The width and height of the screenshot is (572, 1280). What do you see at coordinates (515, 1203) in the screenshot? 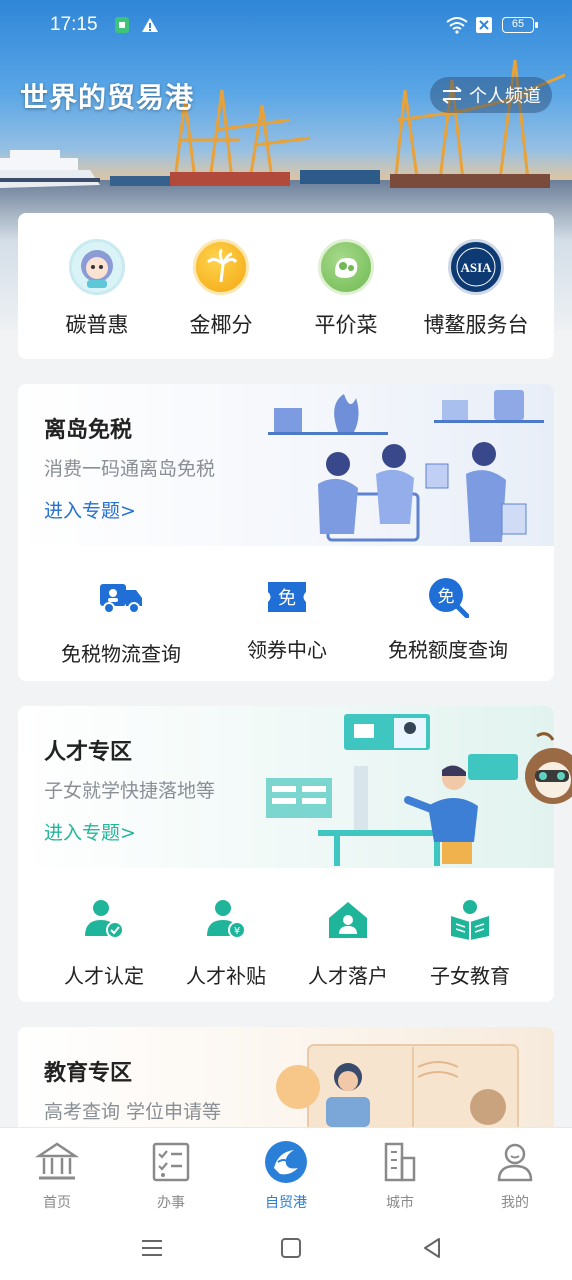
I see `tab-label: 我的` at bounding box center [515, 1203].